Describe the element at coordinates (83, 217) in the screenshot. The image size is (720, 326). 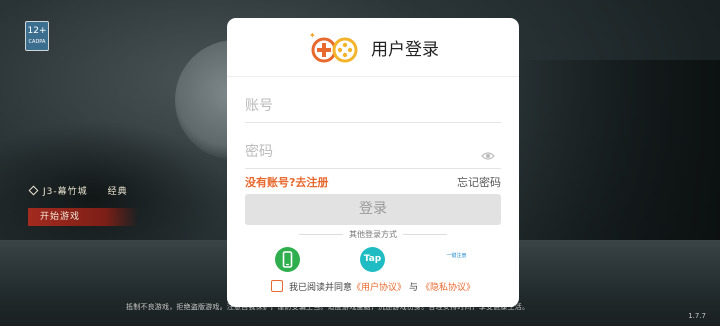
I see `start-game-button: 开始游戏` at that location.